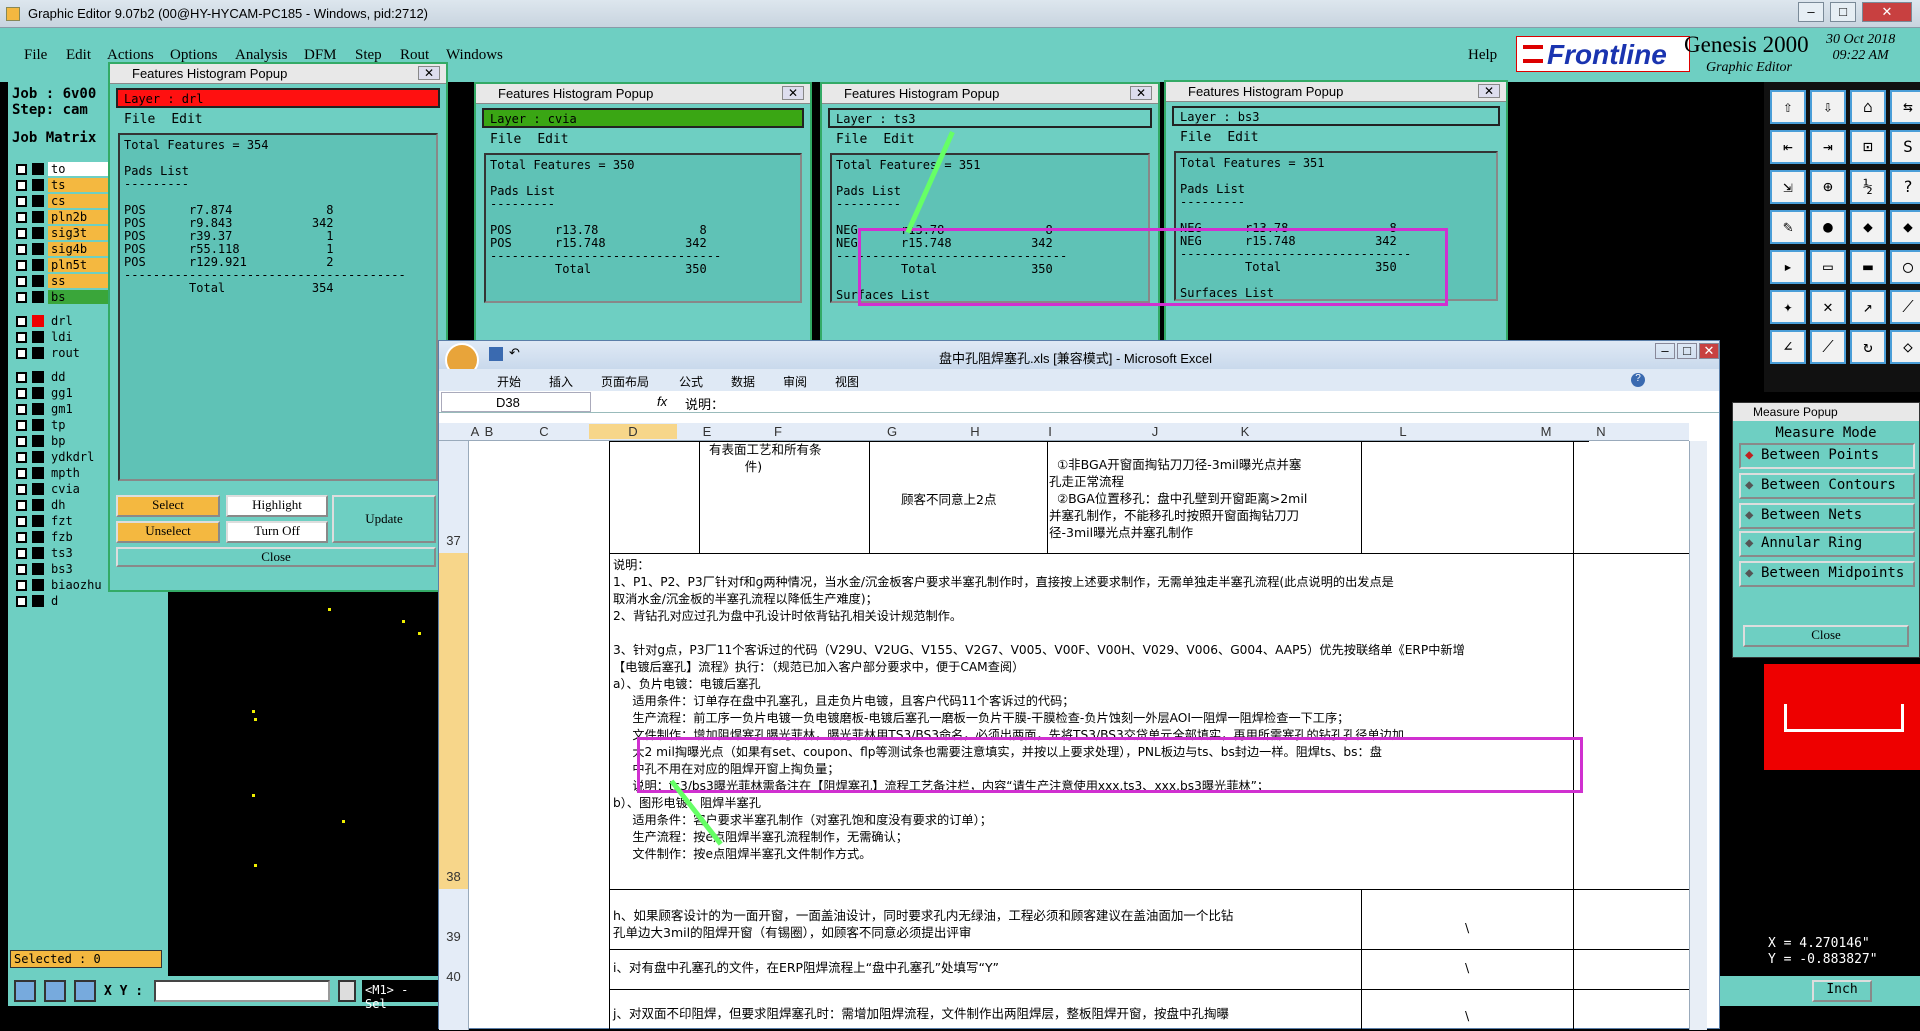  I want to click on cell-r37-g: 顾客不同意上2点, so click(948, 499).